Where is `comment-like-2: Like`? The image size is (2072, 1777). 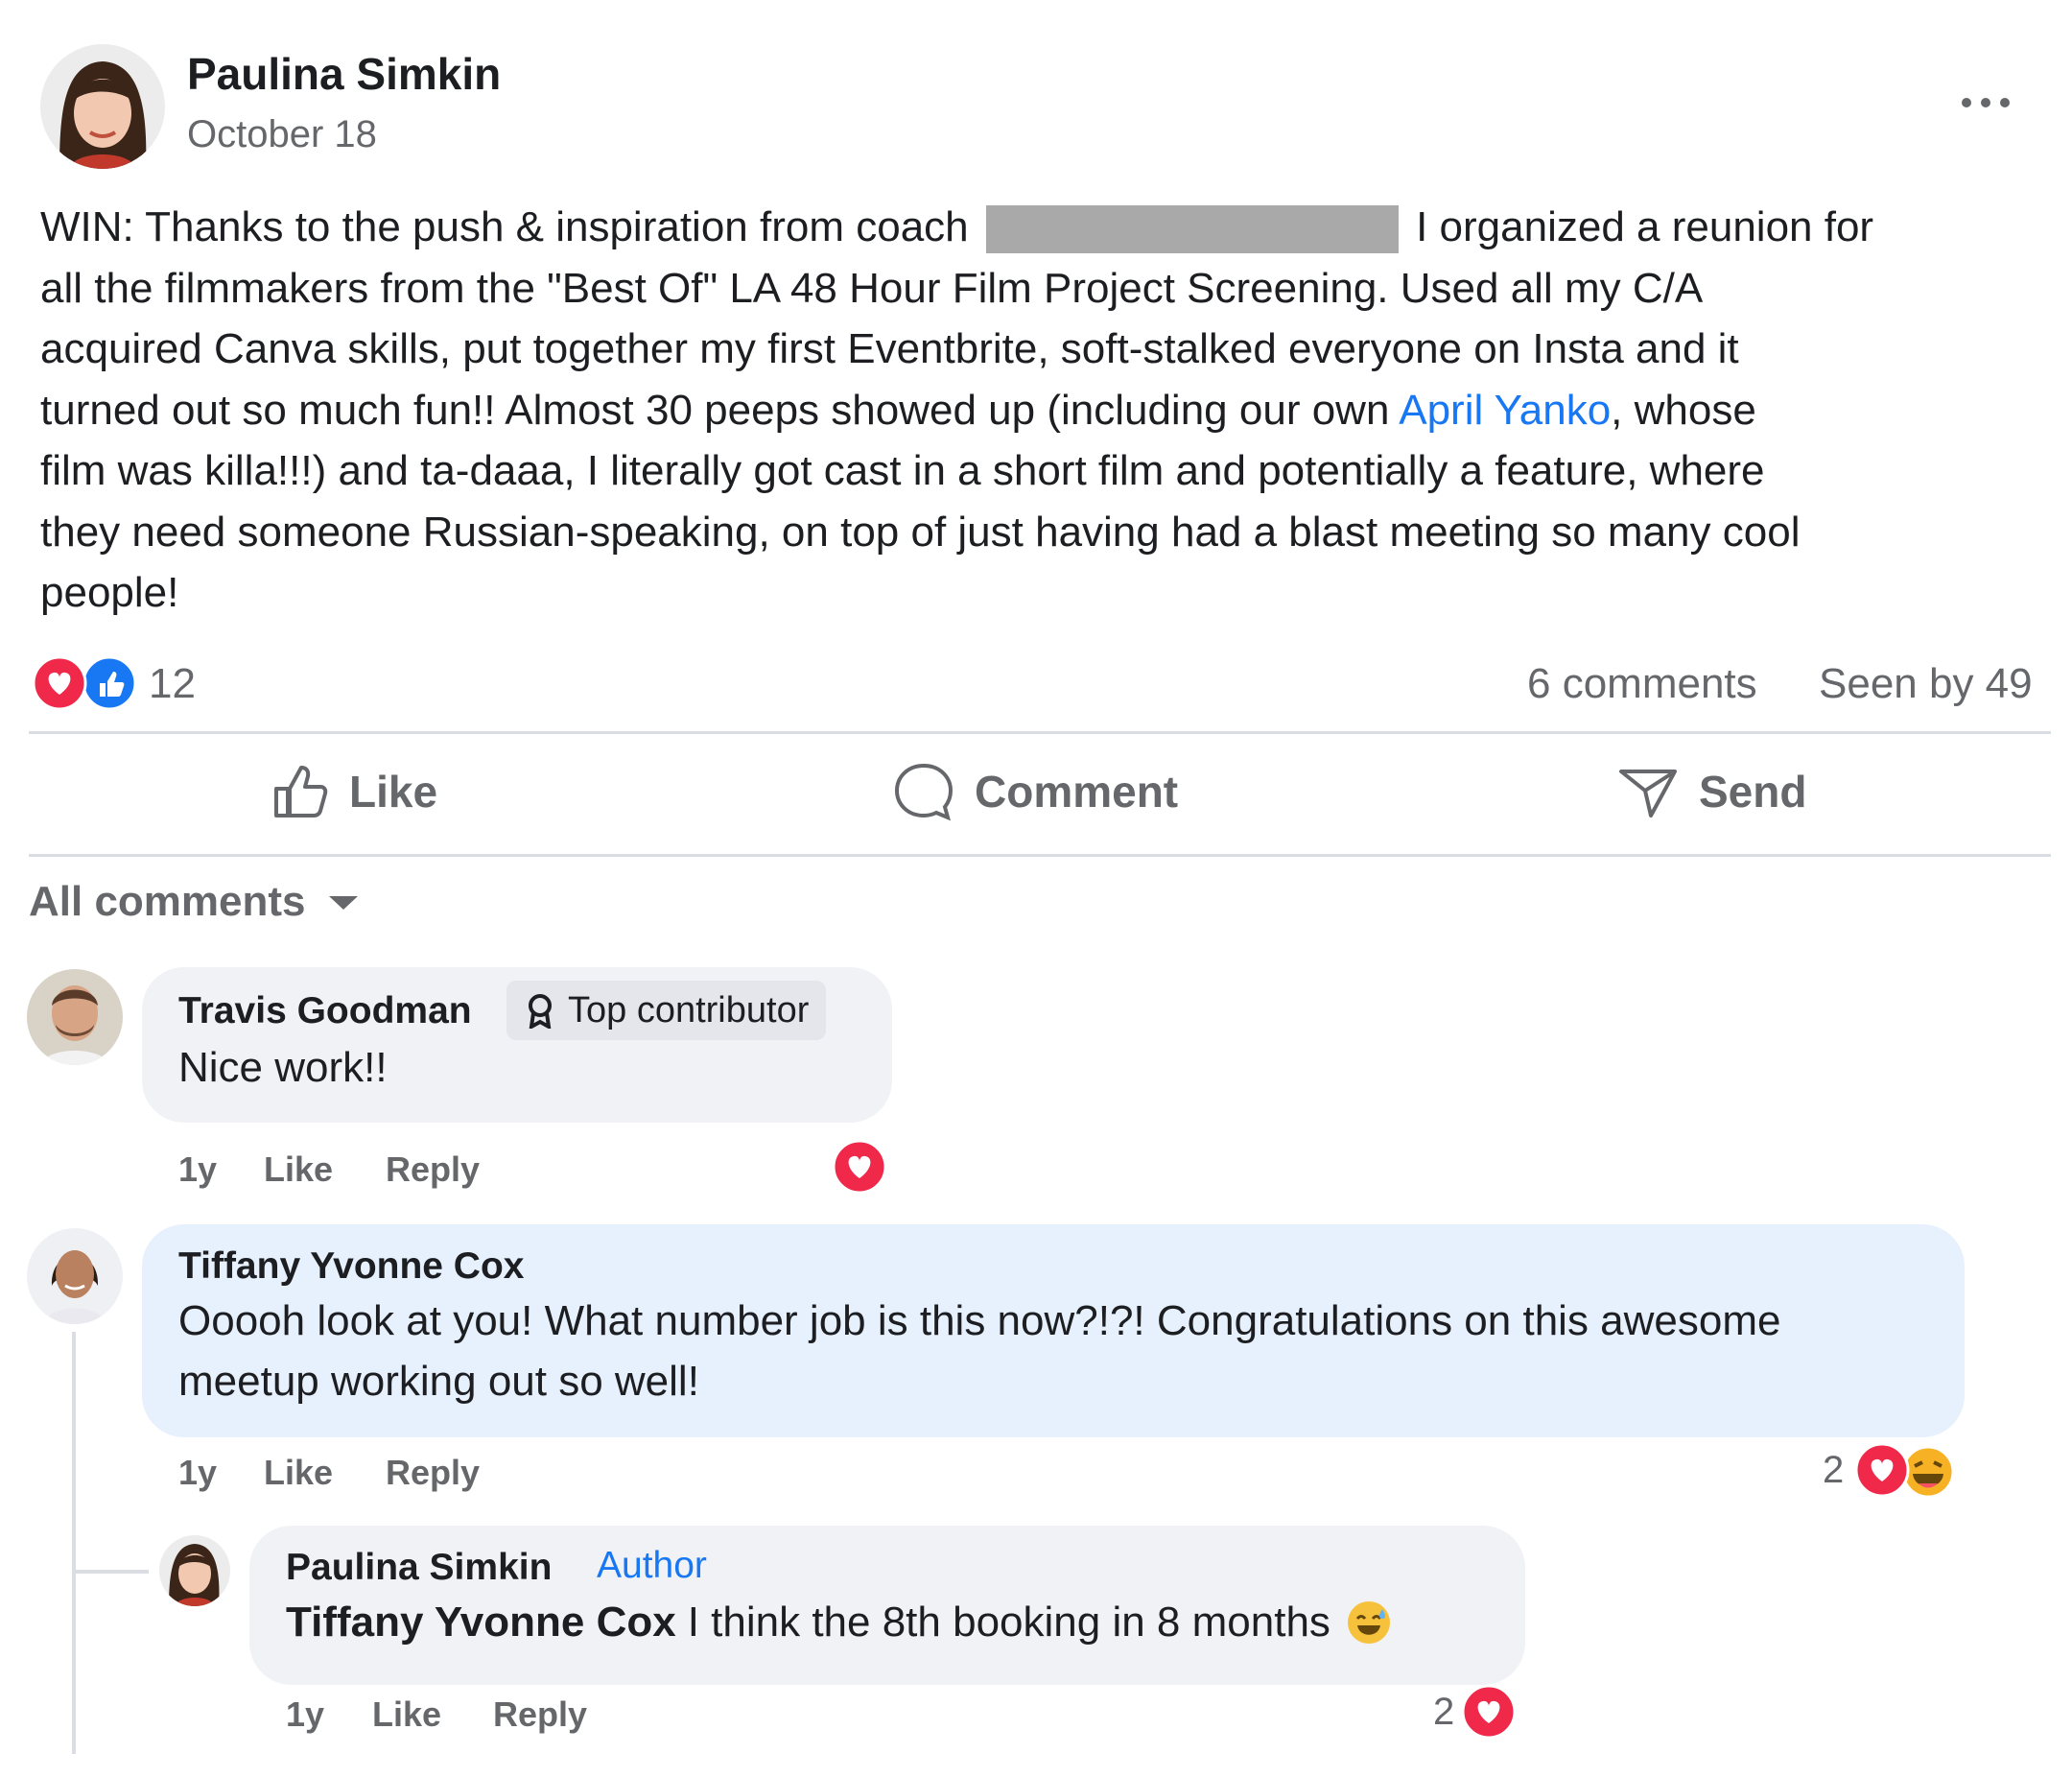
comment-like-2: Like is located at coordinates (298, 1473).